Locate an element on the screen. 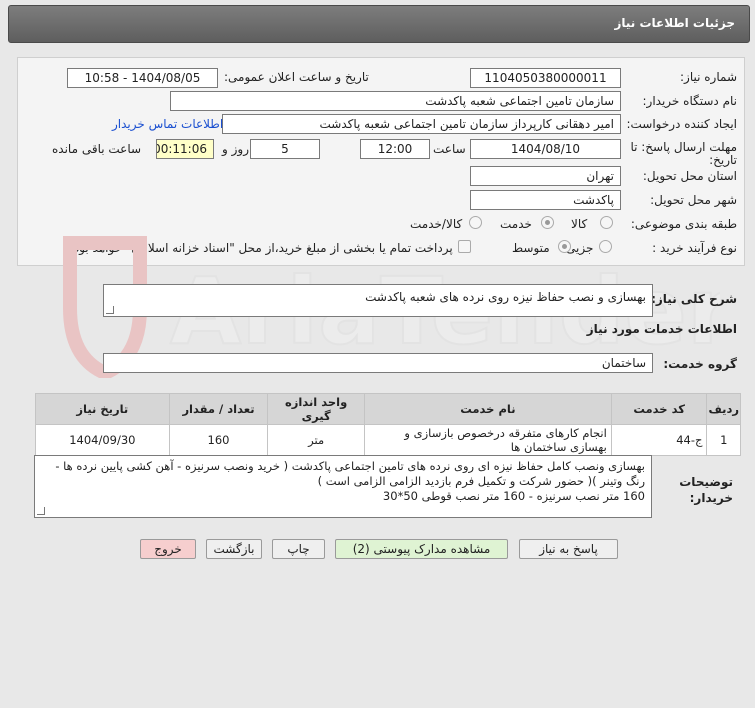  process-label: نوع فرآیند خرید : is located at coordinates (694, 248).